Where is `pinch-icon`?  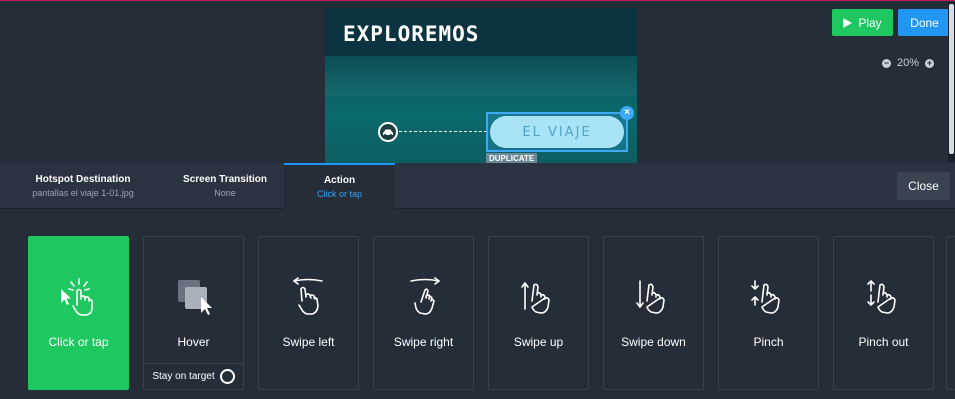
pinch-icon is located at coordinates (768, 296).